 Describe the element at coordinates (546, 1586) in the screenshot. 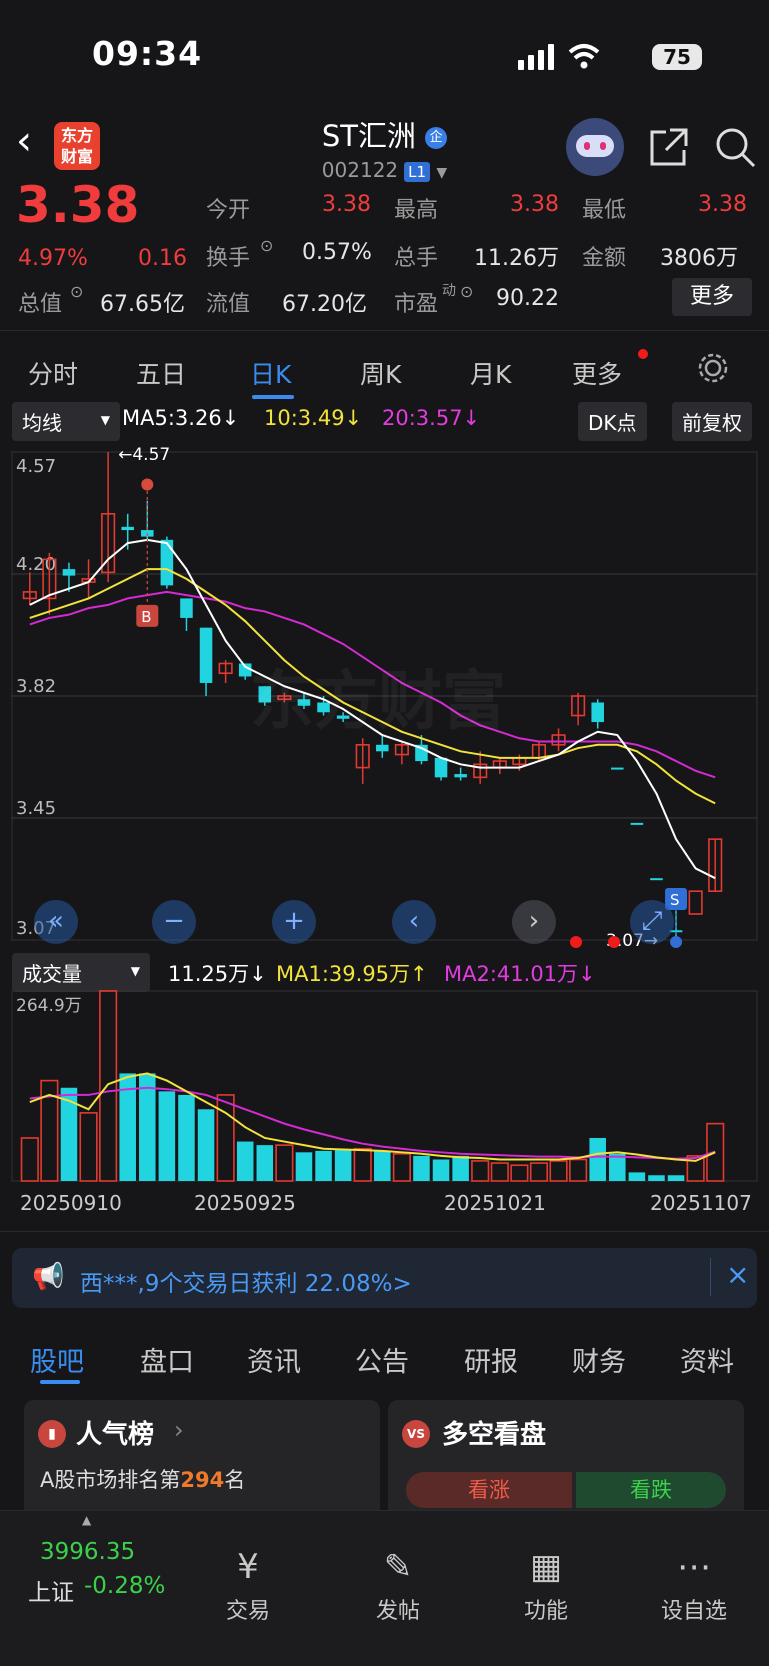

I see `nav-functions: ▦ 功能` at that location.